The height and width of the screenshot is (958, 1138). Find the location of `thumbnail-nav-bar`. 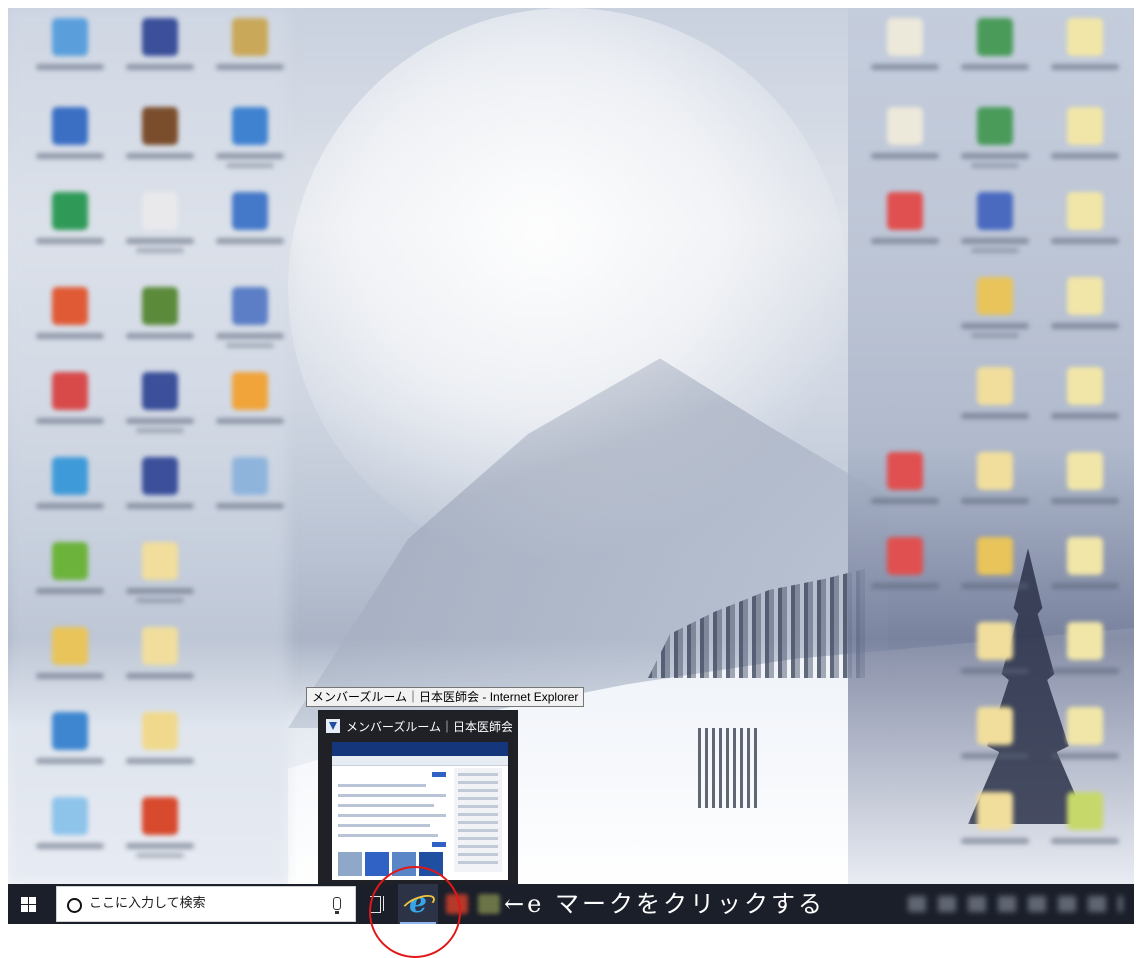

thumbnail-nav-bar is located at coordinates (420, 761).